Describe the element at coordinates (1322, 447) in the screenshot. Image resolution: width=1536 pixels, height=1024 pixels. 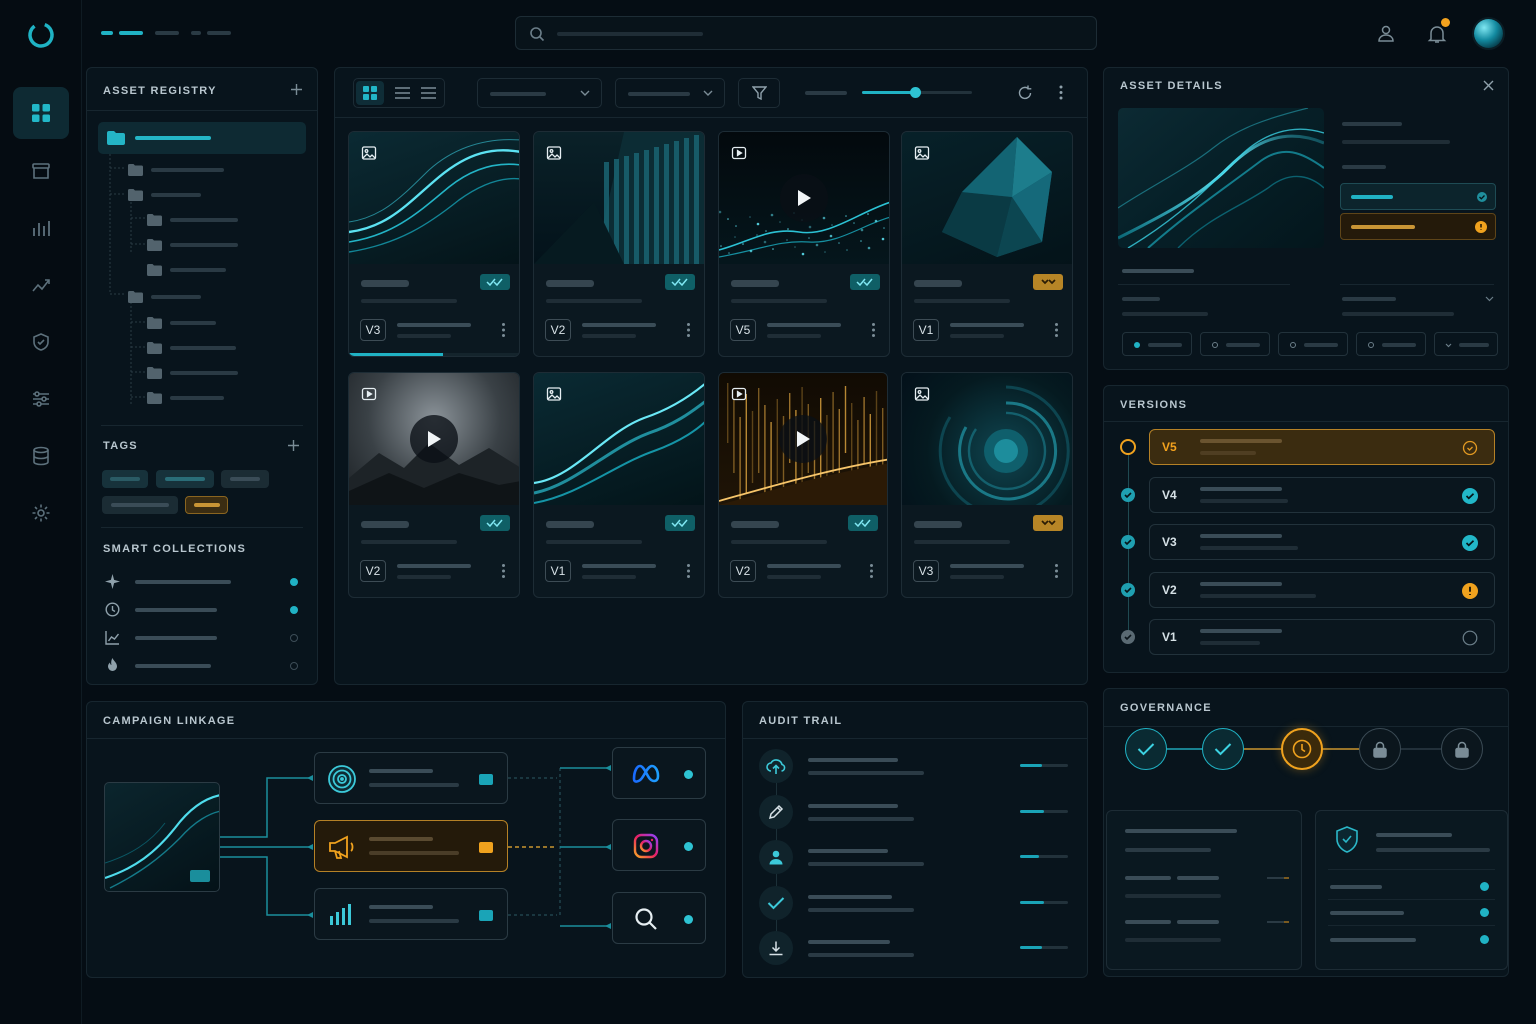
I see `version-row: V5` at that location.